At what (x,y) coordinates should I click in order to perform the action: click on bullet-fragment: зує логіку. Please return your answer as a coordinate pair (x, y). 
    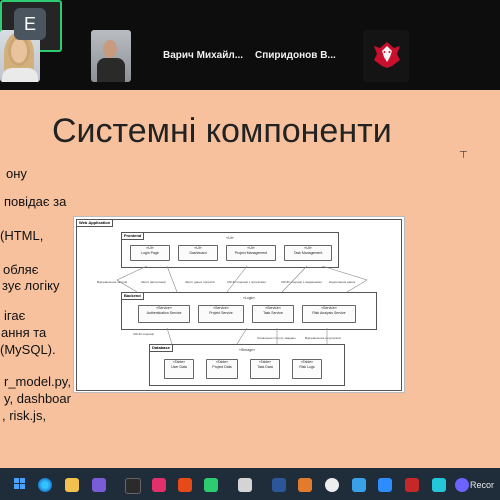
    Looking at the image, I should click on (31, 285).